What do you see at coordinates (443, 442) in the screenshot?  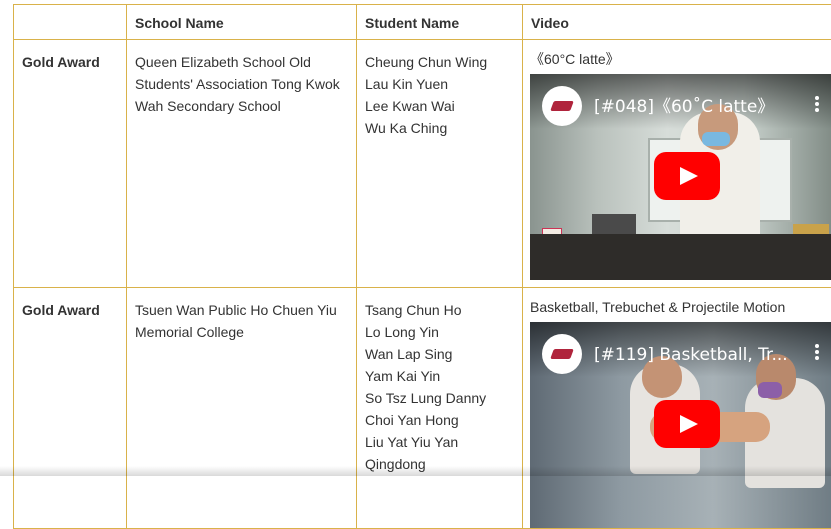 I see `student-name: Liu Yat Yiu Yan` at bounding box center [443, 442].